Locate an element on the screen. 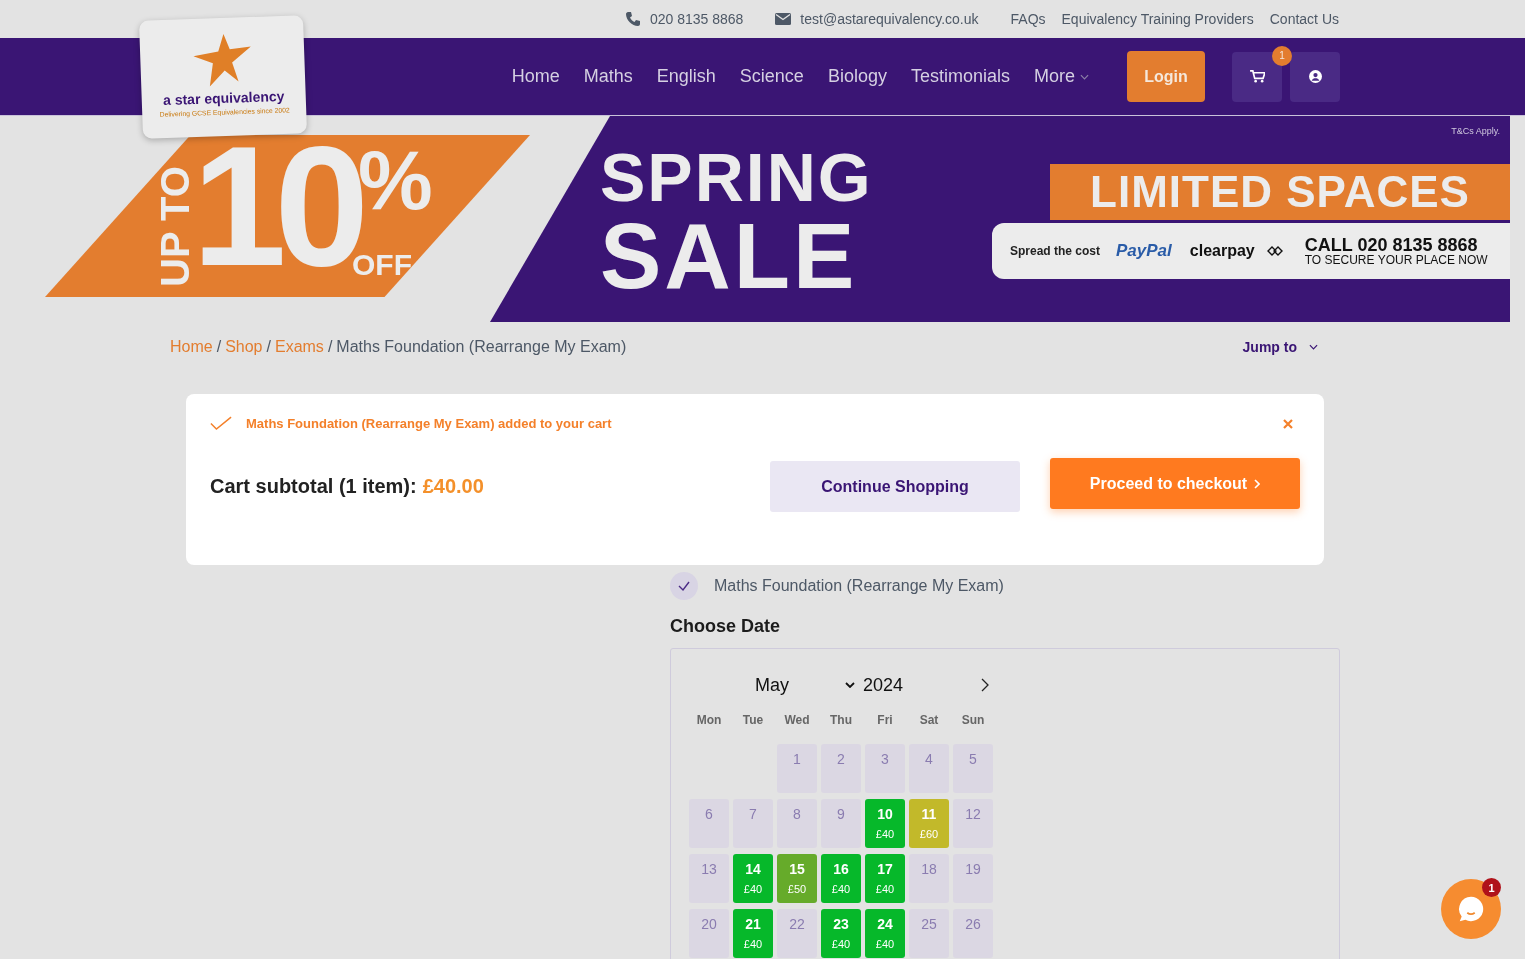 Image resolution: width=1525 pixels, height=959 pixels. notification-badge: 1 is located at coordinates (1491, 887).